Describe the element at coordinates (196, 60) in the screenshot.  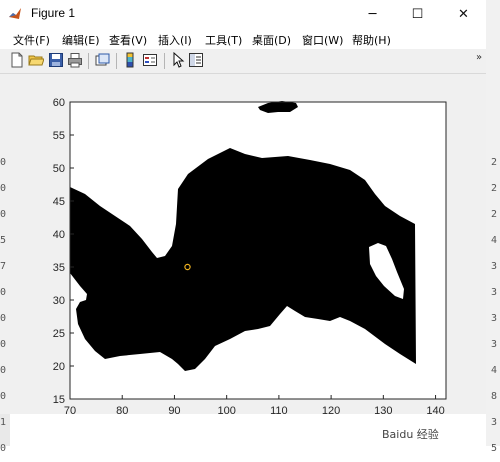
I see `property-inspector-icon` at that location.